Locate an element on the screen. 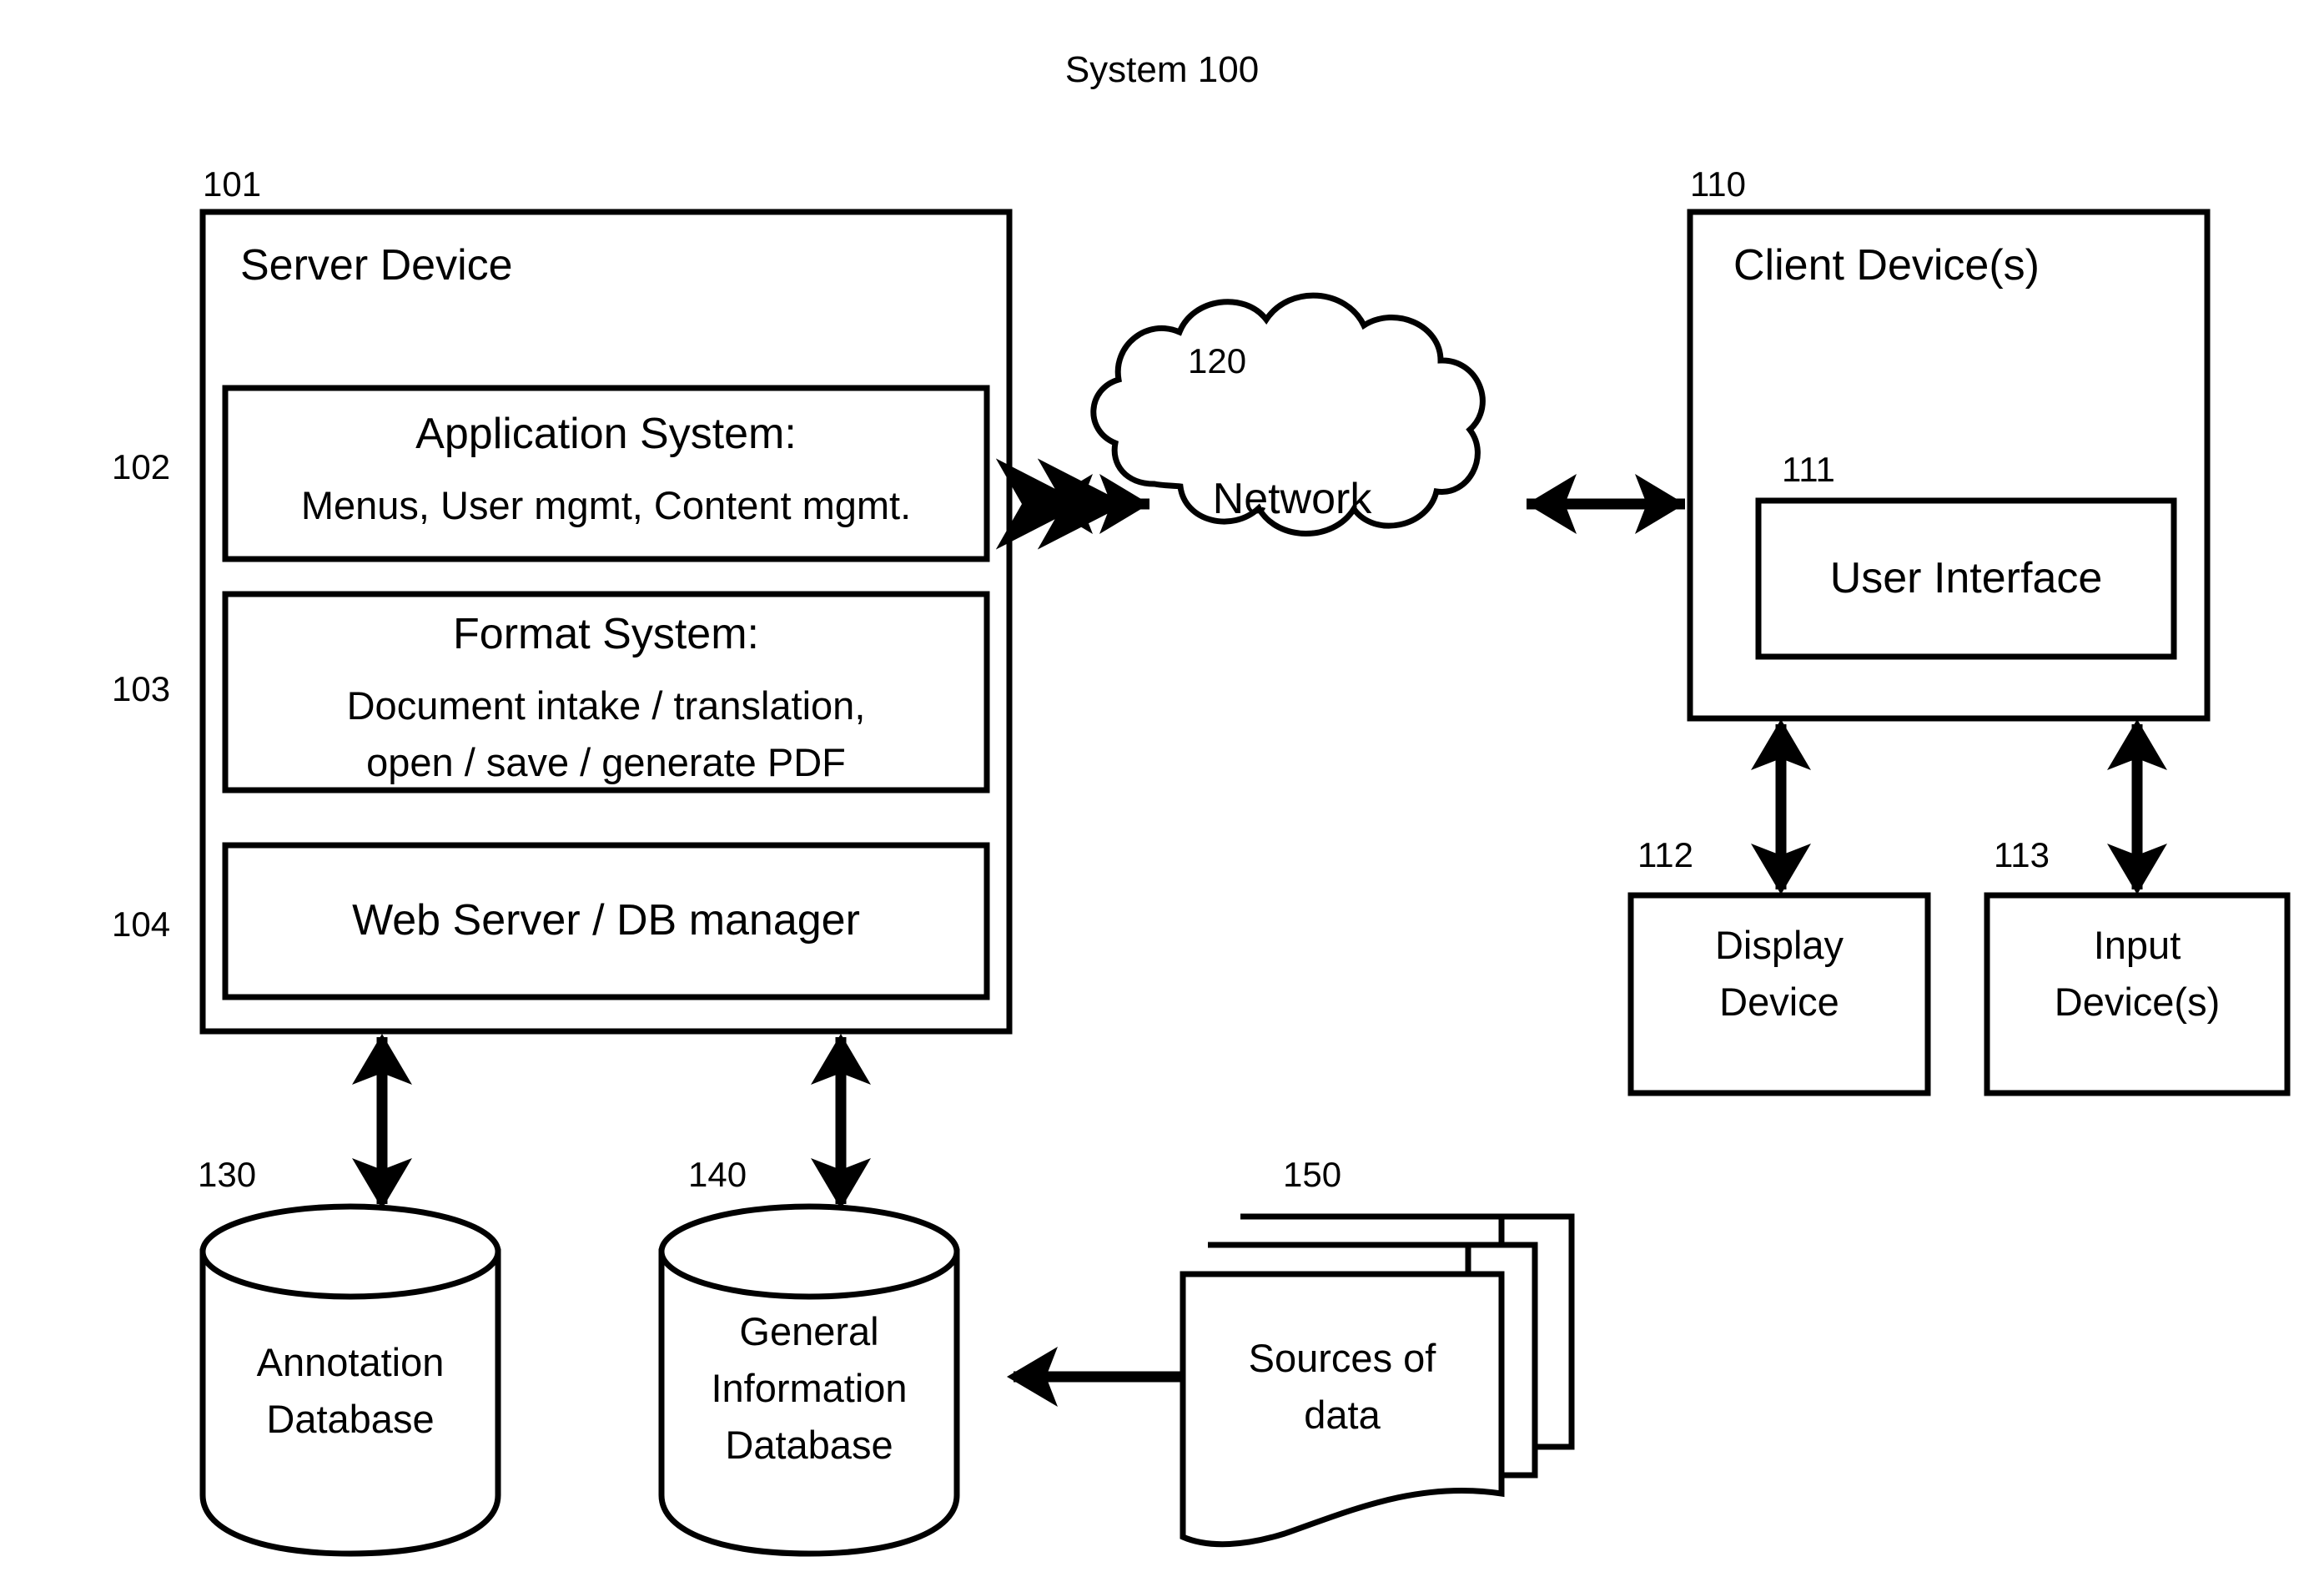  client-device-label: Client Device(s) is located at coordinates (1886, 265).